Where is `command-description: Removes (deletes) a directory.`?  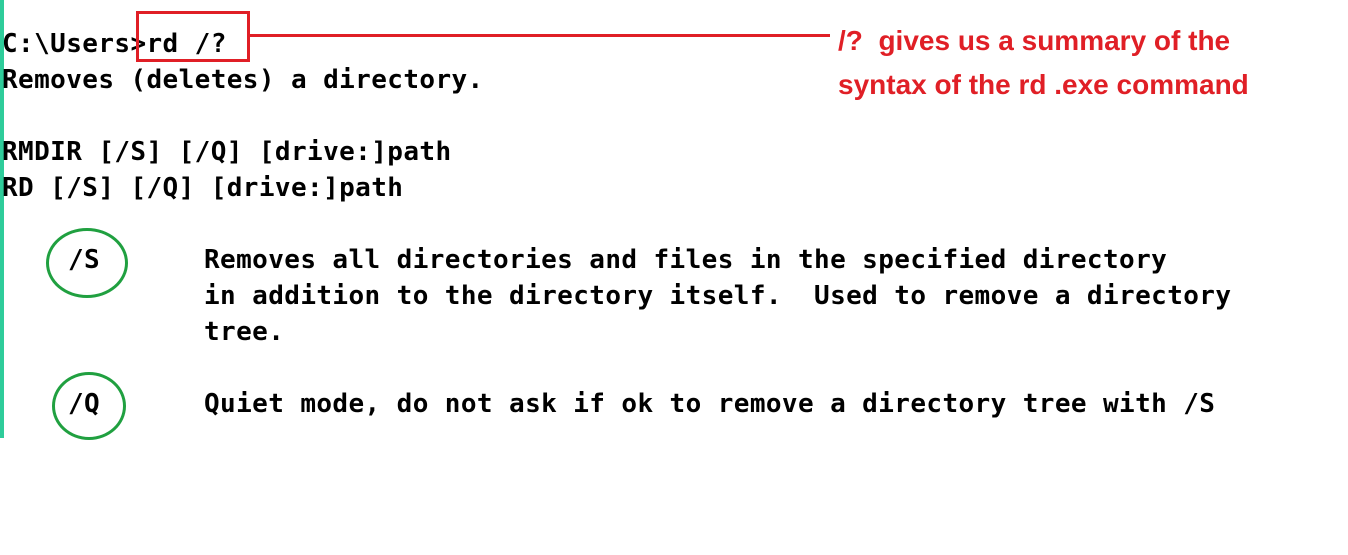 command-description: Removes (deletes) a directory. is located at coordinates (243, 80).